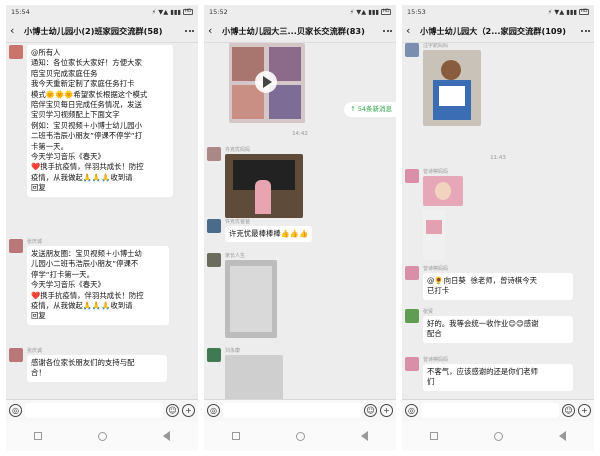  I want to click on message: 曾诗棋妈妈, so click(434, 214).